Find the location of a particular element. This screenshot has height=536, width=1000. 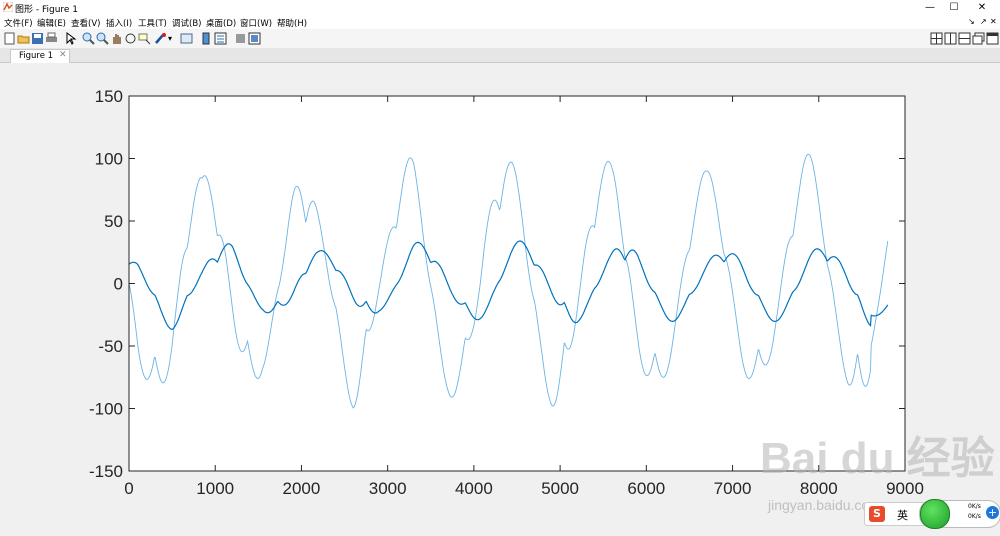

pointer-icon is located at coordinates (70, 38).